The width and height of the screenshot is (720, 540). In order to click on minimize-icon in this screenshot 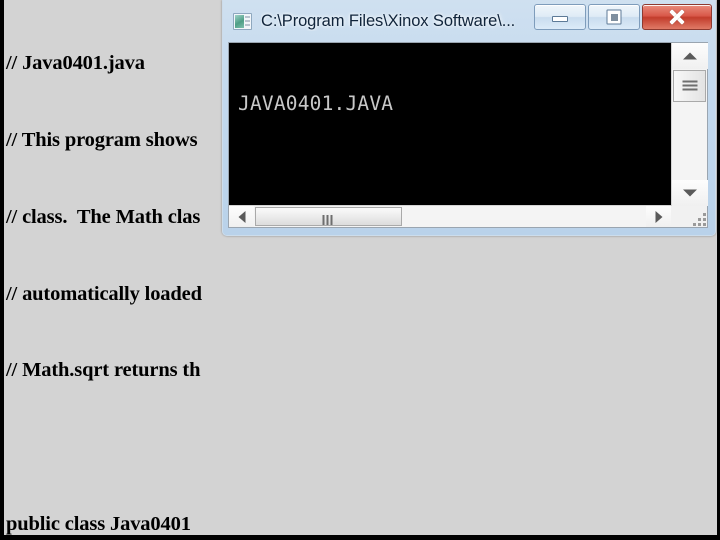, I will do `click(560, 18)`.